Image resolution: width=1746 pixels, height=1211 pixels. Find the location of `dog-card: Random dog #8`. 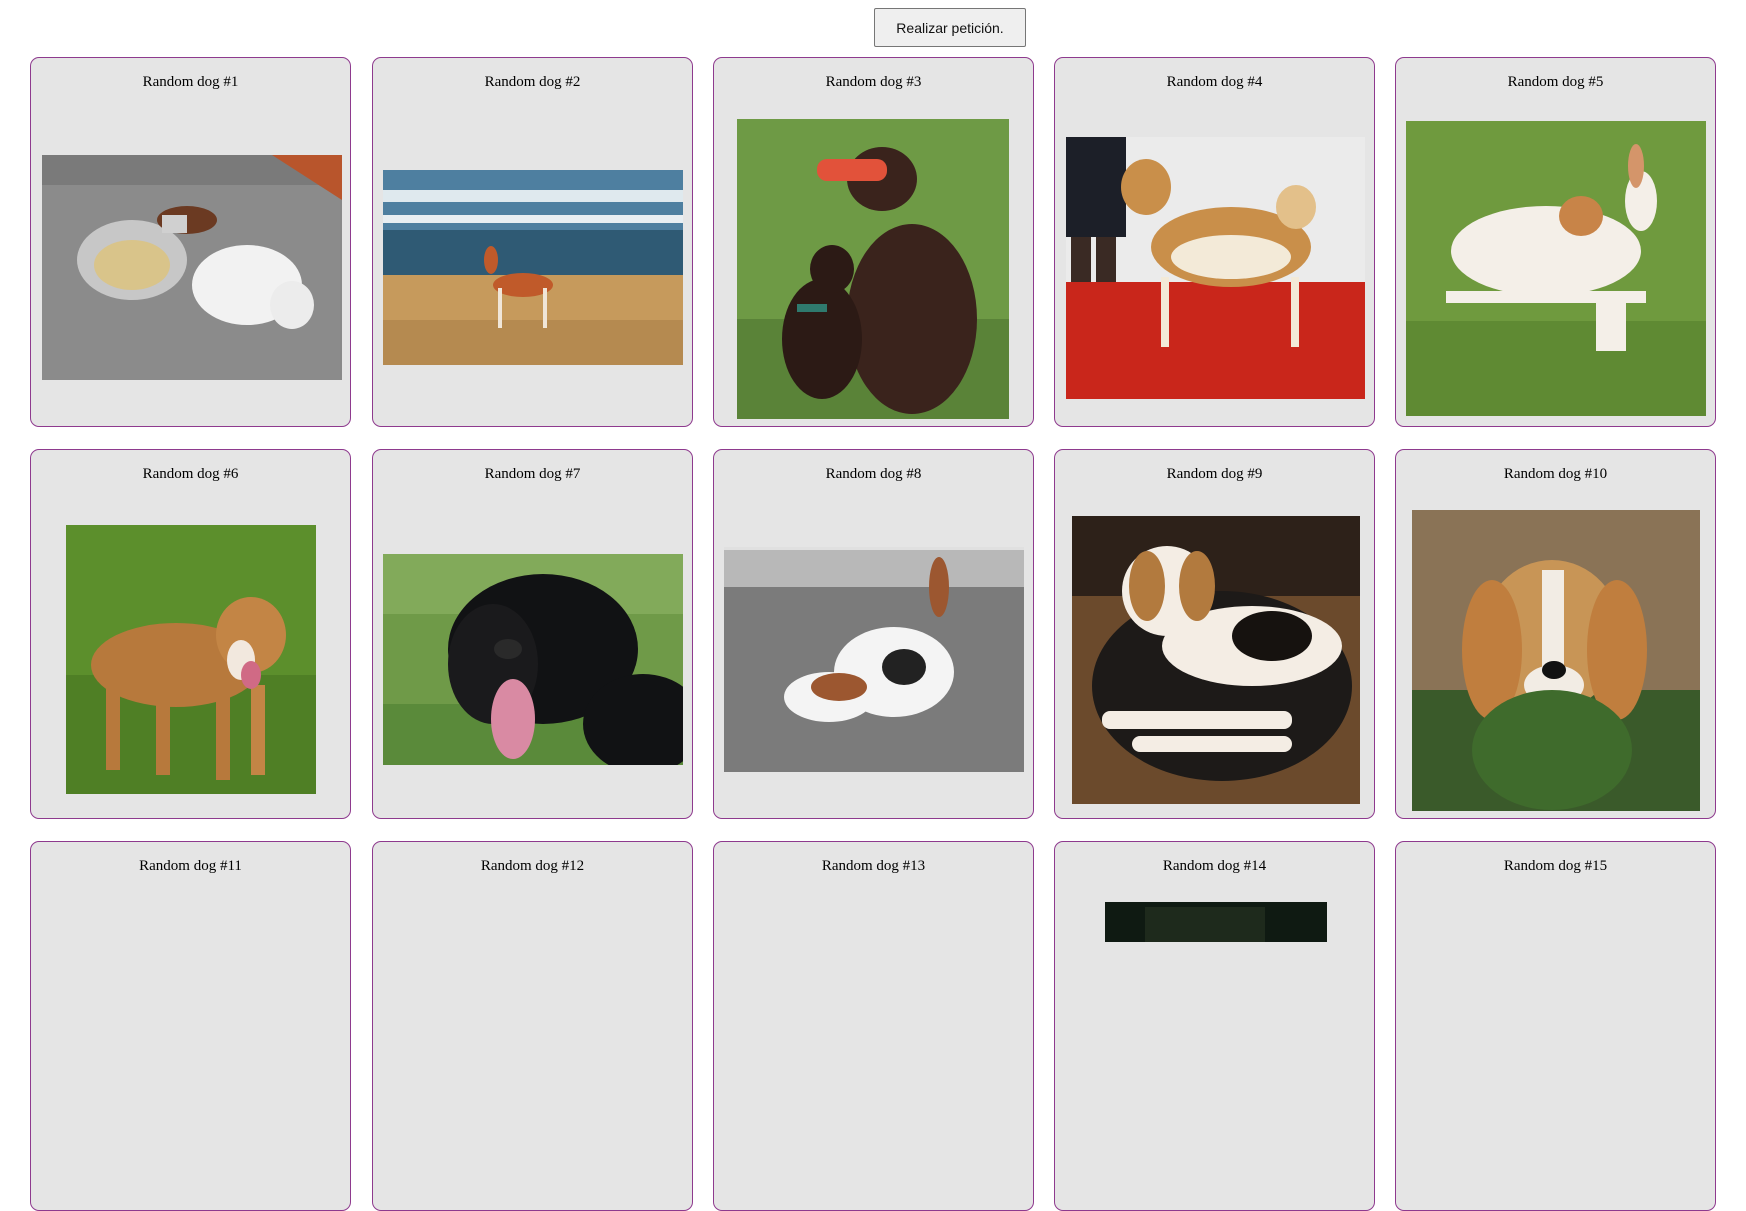

dog-card: Random dog #8 is located at coordinates (873, 634).